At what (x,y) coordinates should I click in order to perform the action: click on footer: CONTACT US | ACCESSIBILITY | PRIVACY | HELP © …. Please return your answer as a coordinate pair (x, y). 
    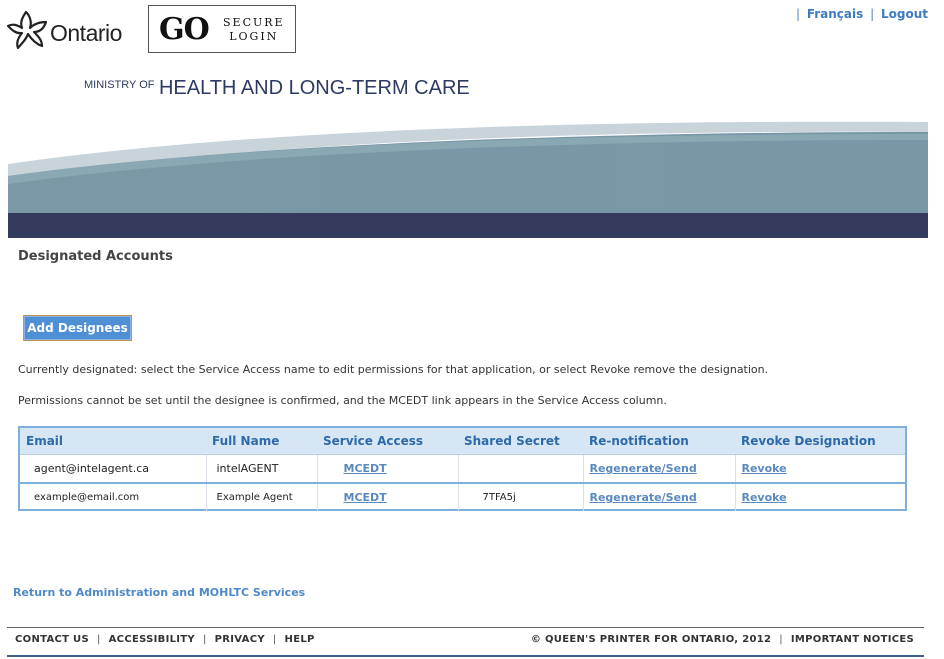
    Looking at the image, I should click on (465, 642).